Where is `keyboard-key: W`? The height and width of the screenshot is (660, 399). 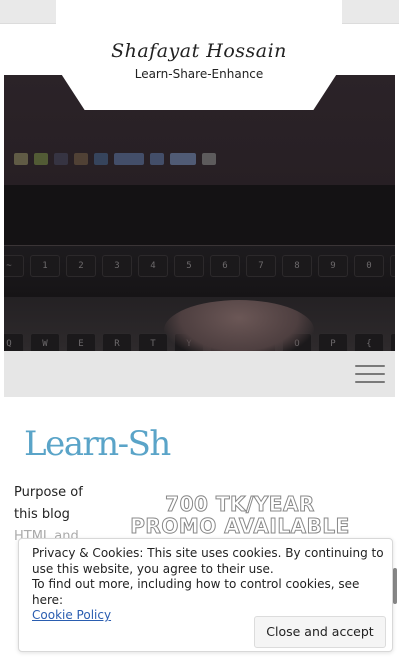 keyboard-key: W is located at coordinates (45, 342).